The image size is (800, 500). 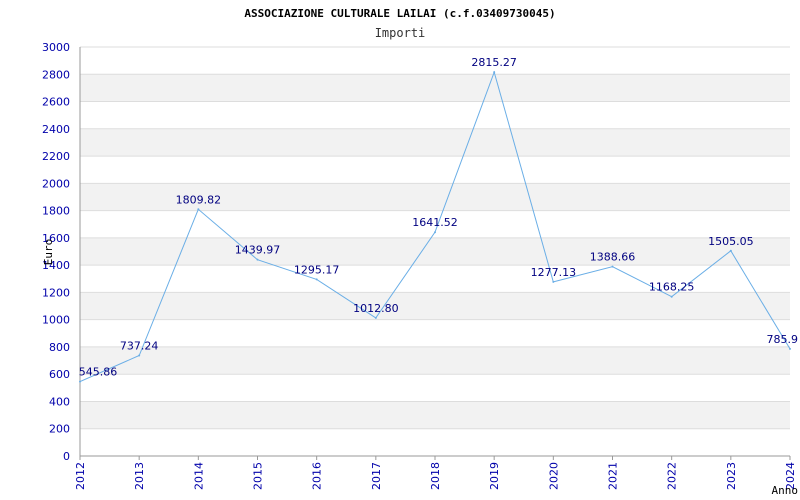 I want to click on data-label: 545.86, so click(x=98, y=372).